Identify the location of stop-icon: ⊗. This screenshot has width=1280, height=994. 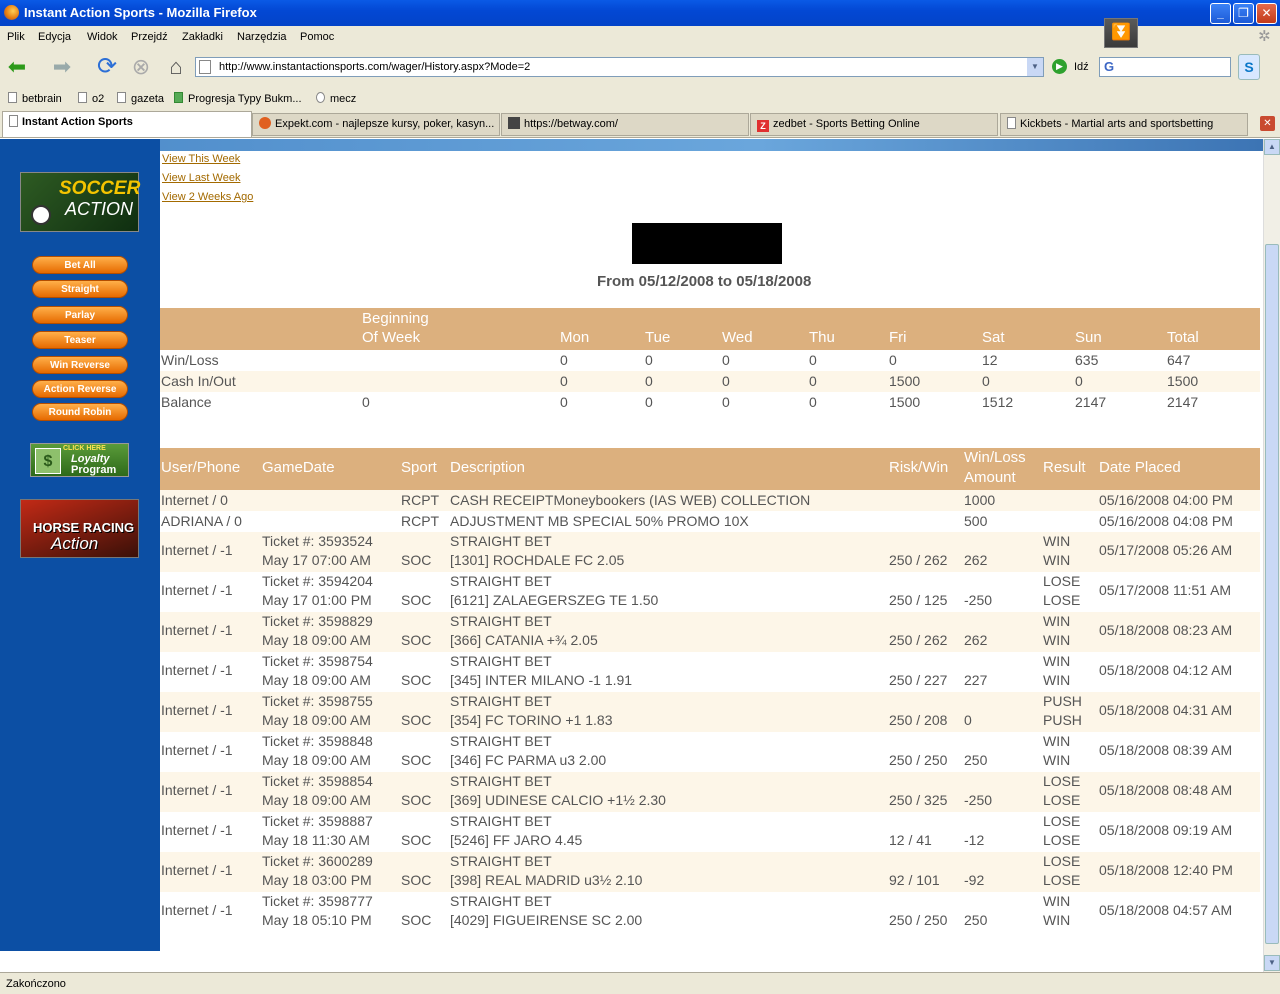
(141, 67).